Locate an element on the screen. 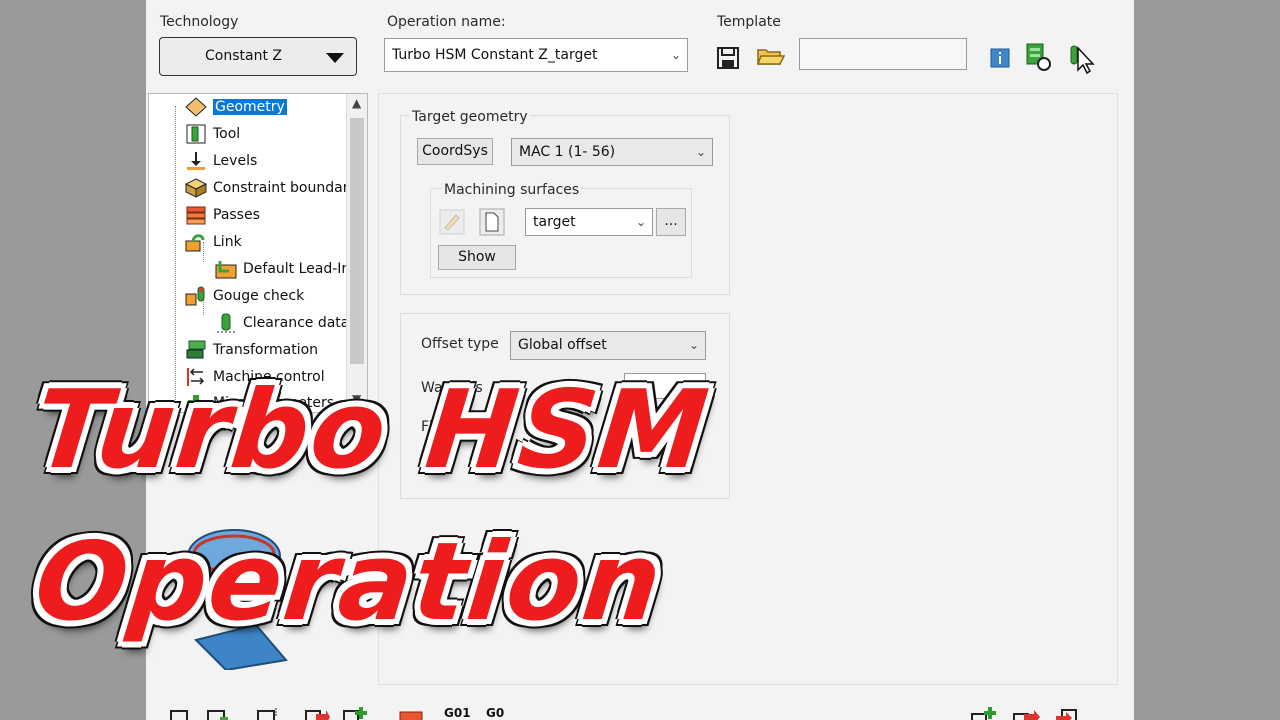 The width and height of the screenshot is (1280, 720). document-icon is located at coordinates (492, 222).